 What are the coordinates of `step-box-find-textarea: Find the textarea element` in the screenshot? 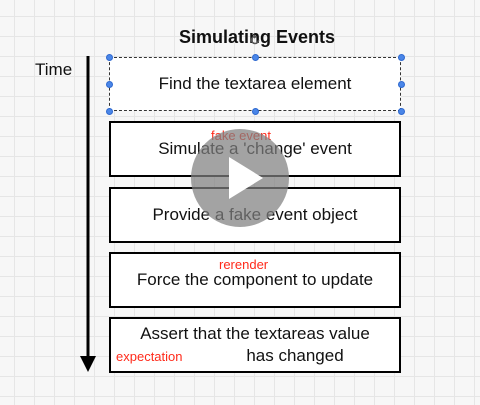 It's located at (255, 84).